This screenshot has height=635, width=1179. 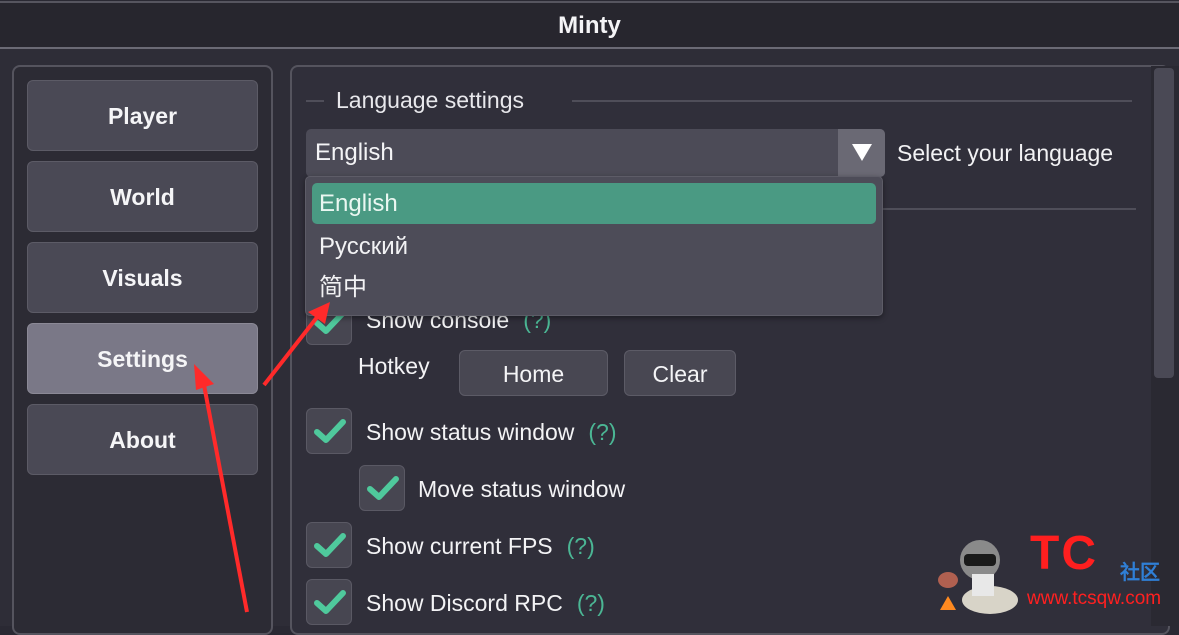 I want to click on show-fps-label: Show current FPS (?), so click(x=480, y=546).